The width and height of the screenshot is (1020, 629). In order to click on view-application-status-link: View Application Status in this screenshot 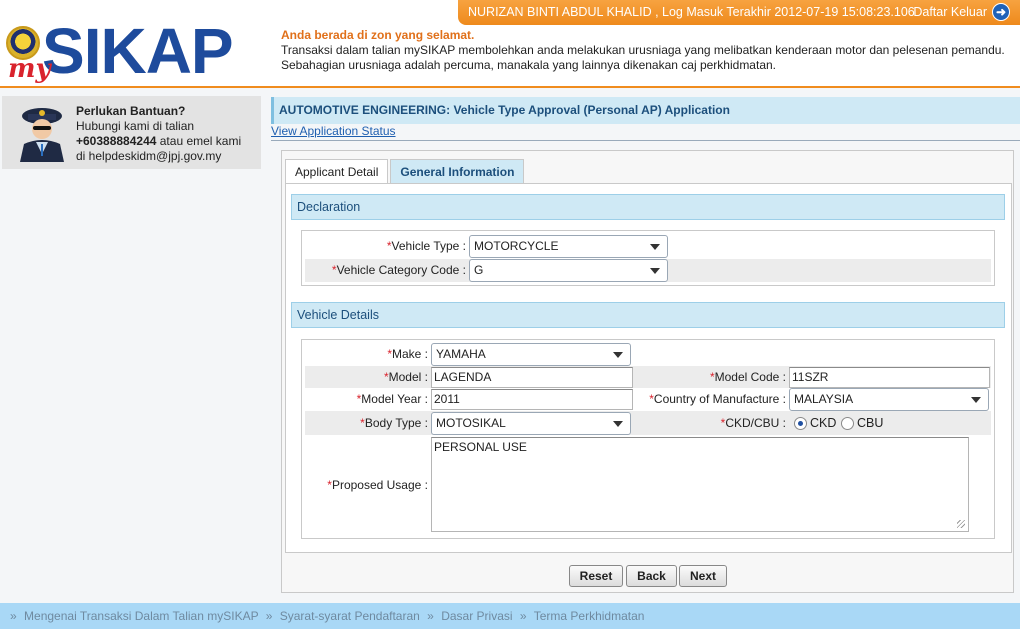, I will do `click(333, 131)`.